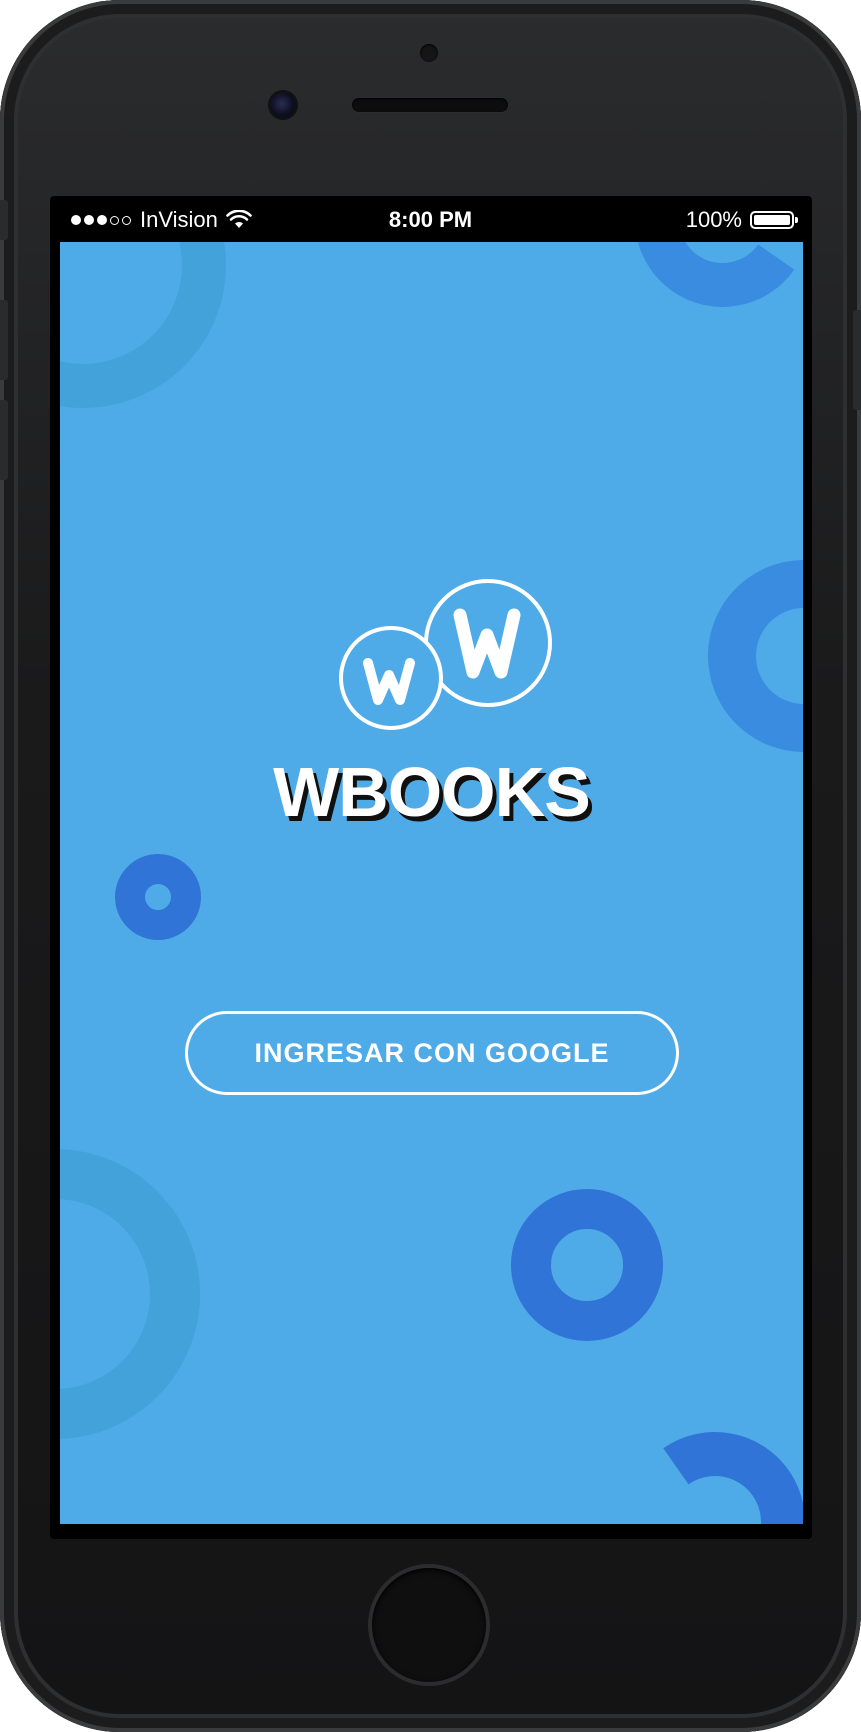 The width and height of the screenshot is (861, 1732). I want to click on battery-level-fill, so click(772, 220).